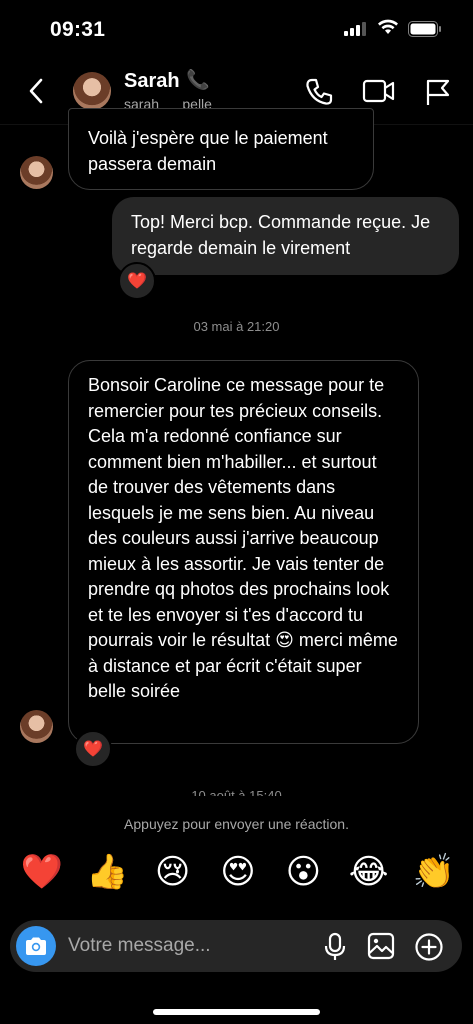  I want to click on camera-button, so click(36, 946).